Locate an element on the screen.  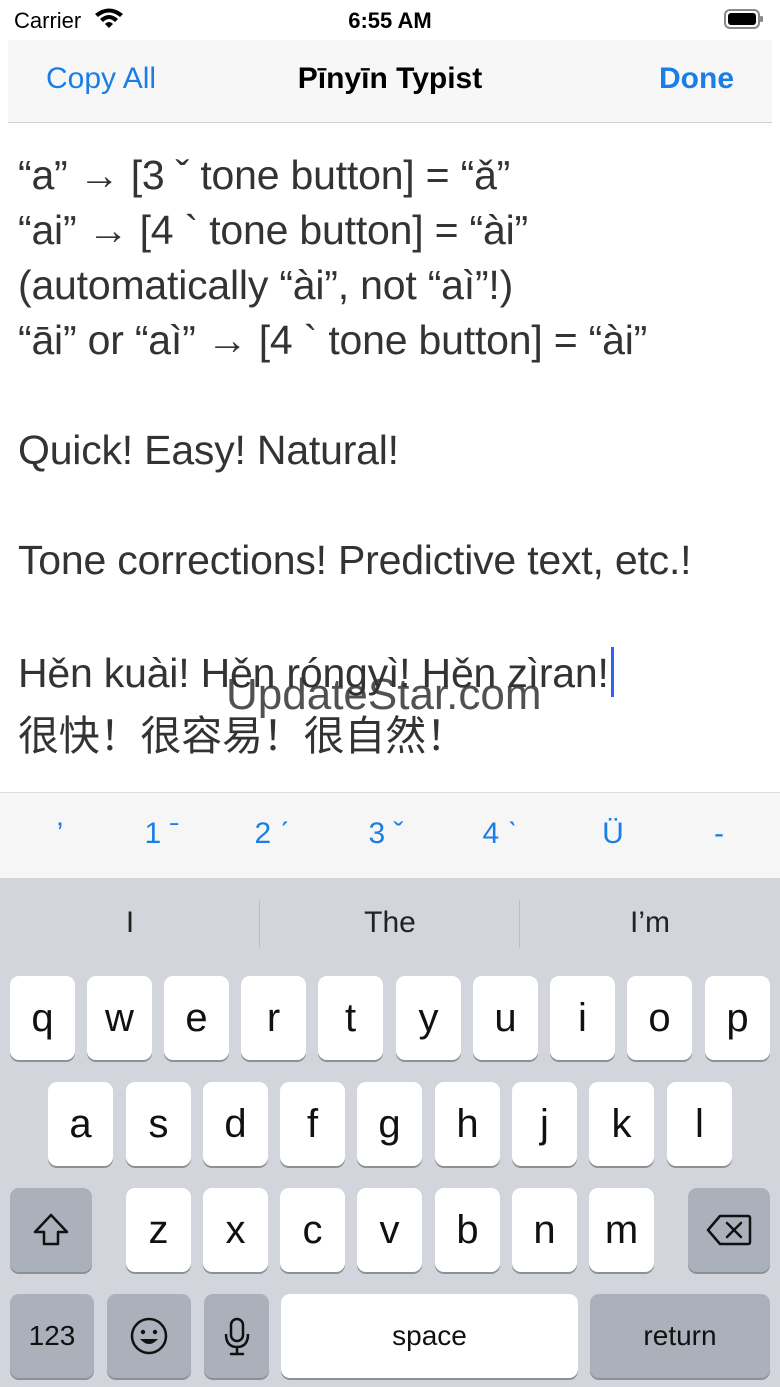
tone-key-u-umlaut: Ü is located at coordinates (613, 834).